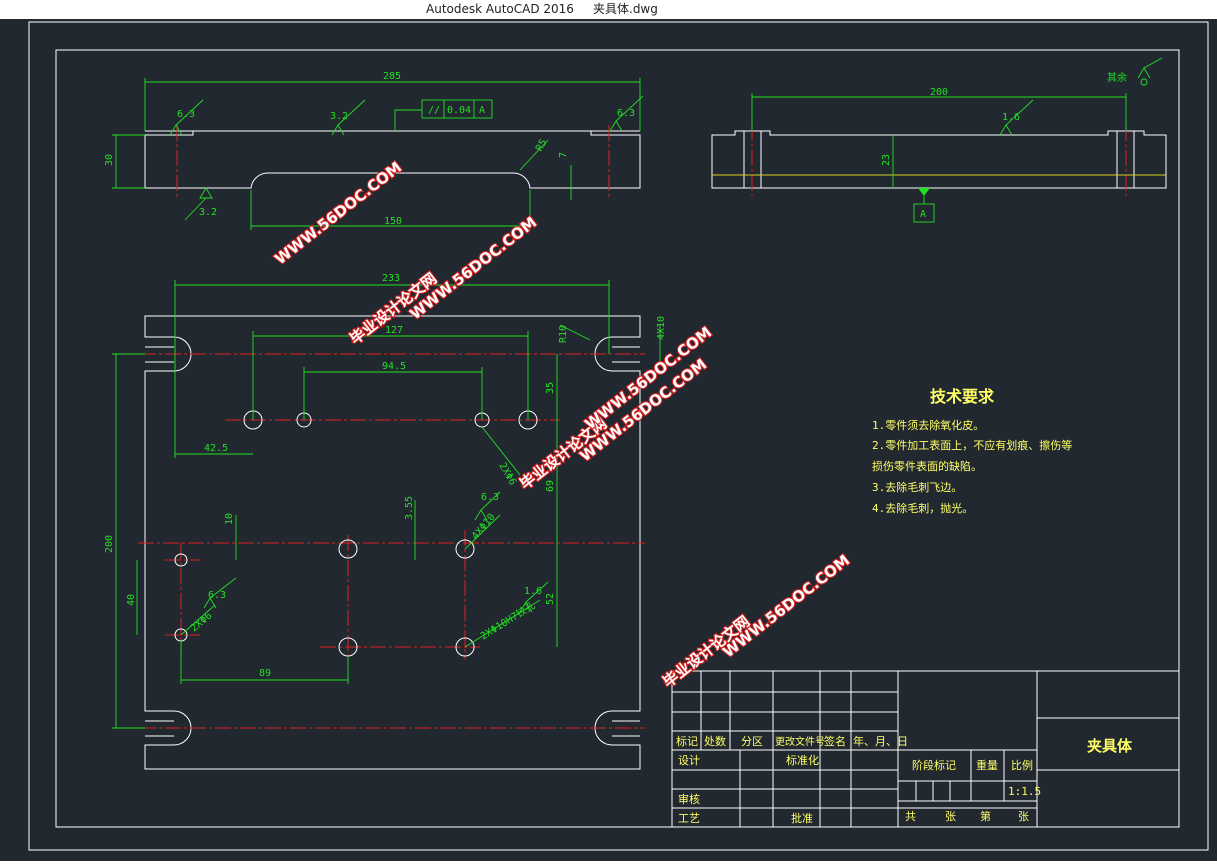  Describe the element at coordinates (459, 110) in the screenshot. I see `tol-value: 0.04` at that location.